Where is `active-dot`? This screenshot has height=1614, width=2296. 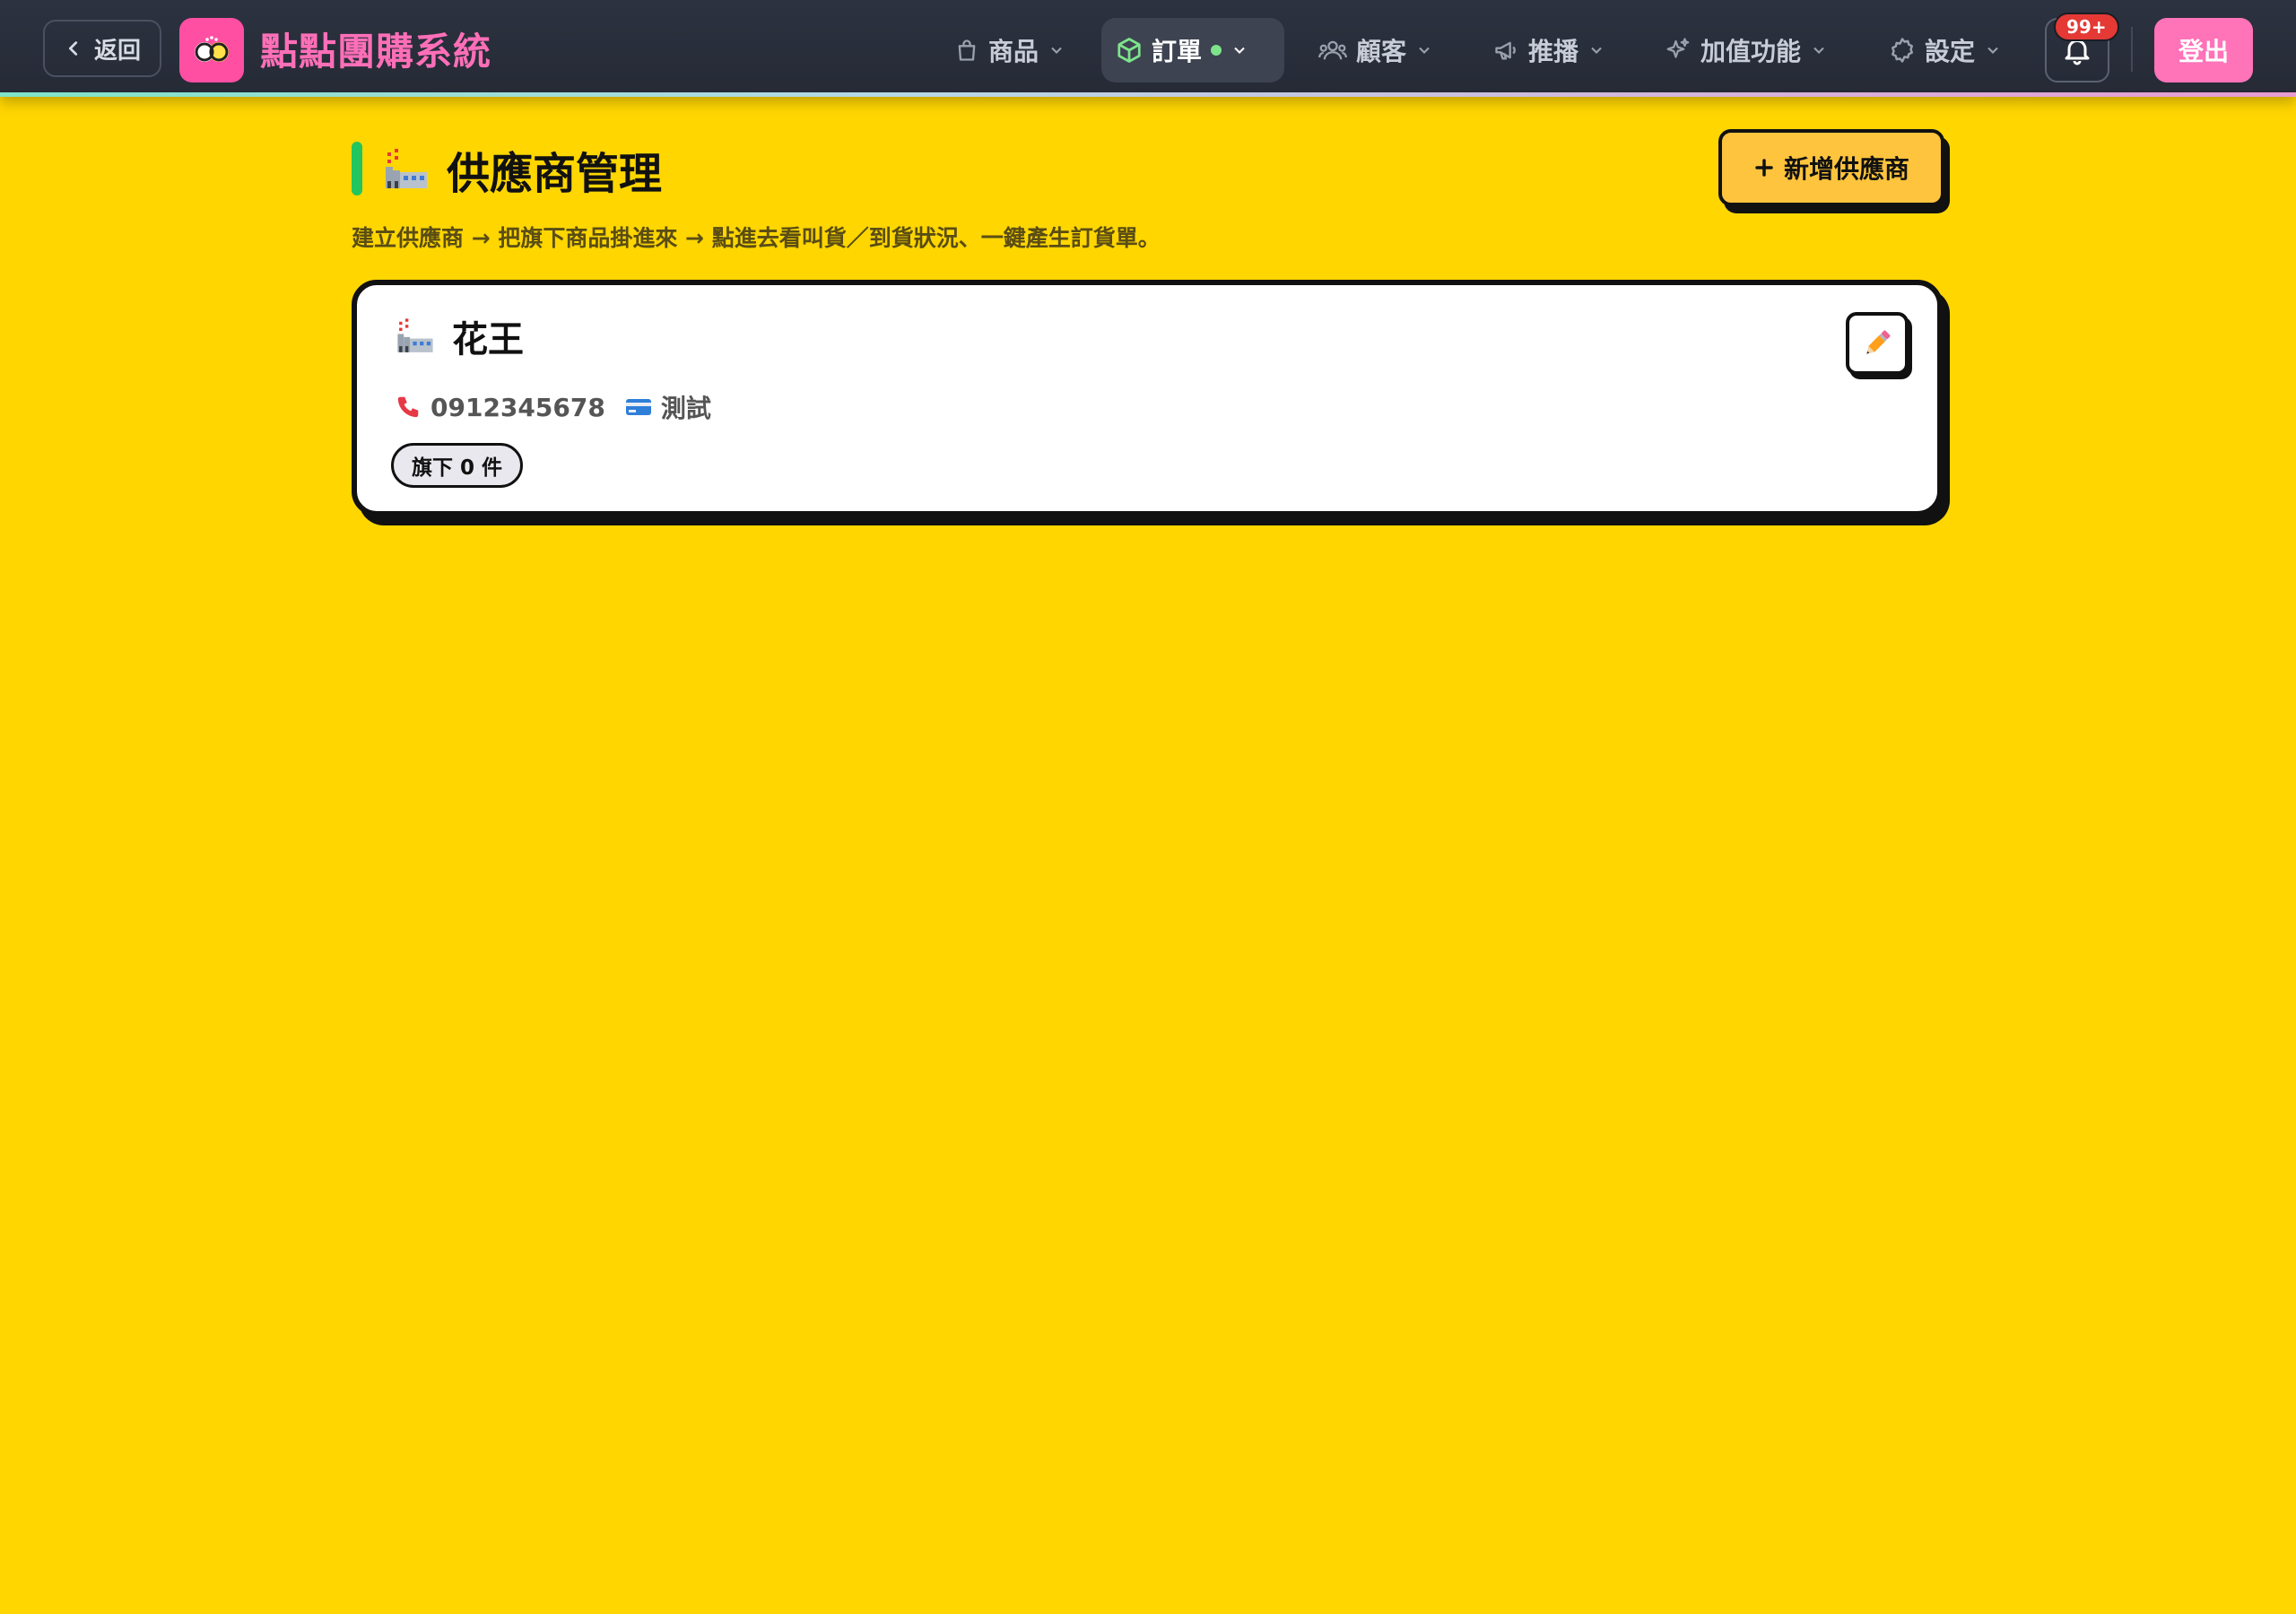
active-dot is located at coordinates (1216, 50).